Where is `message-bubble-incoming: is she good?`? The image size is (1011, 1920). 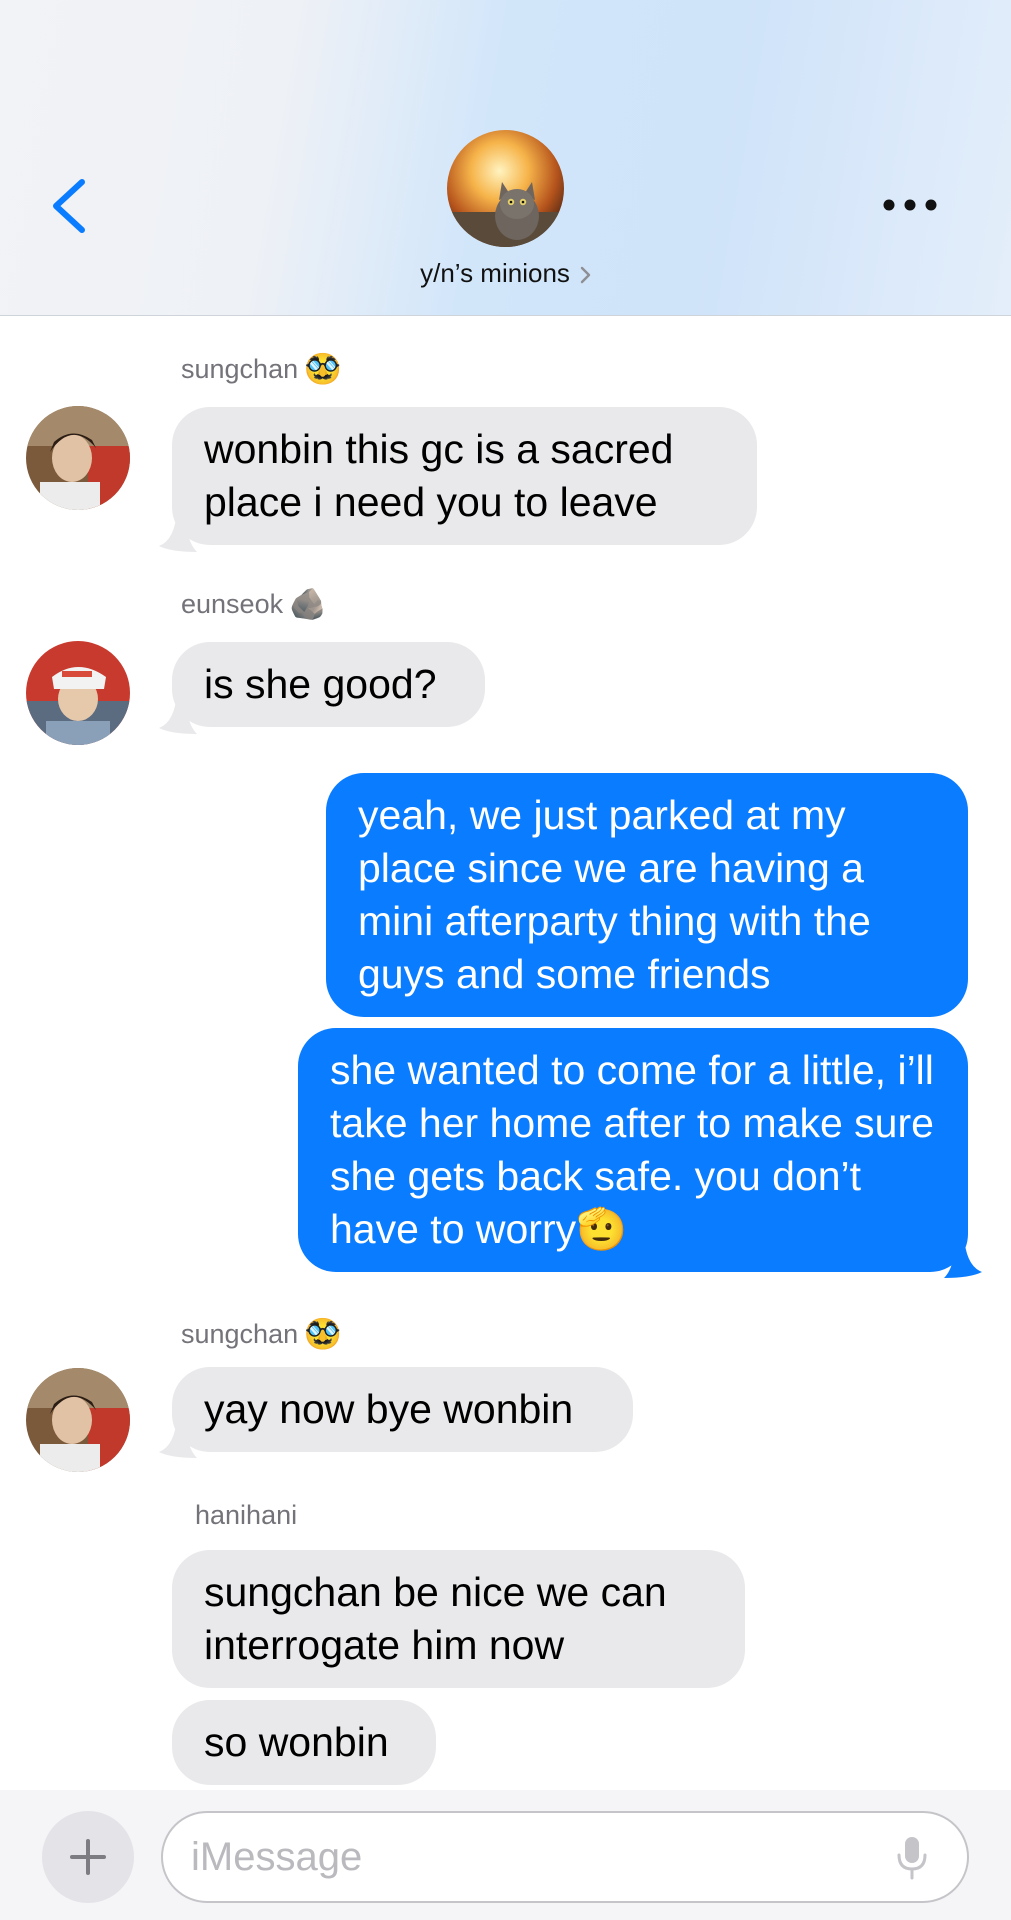 message-bubble-incoming: is she good? is located at coordinates (328, 684).